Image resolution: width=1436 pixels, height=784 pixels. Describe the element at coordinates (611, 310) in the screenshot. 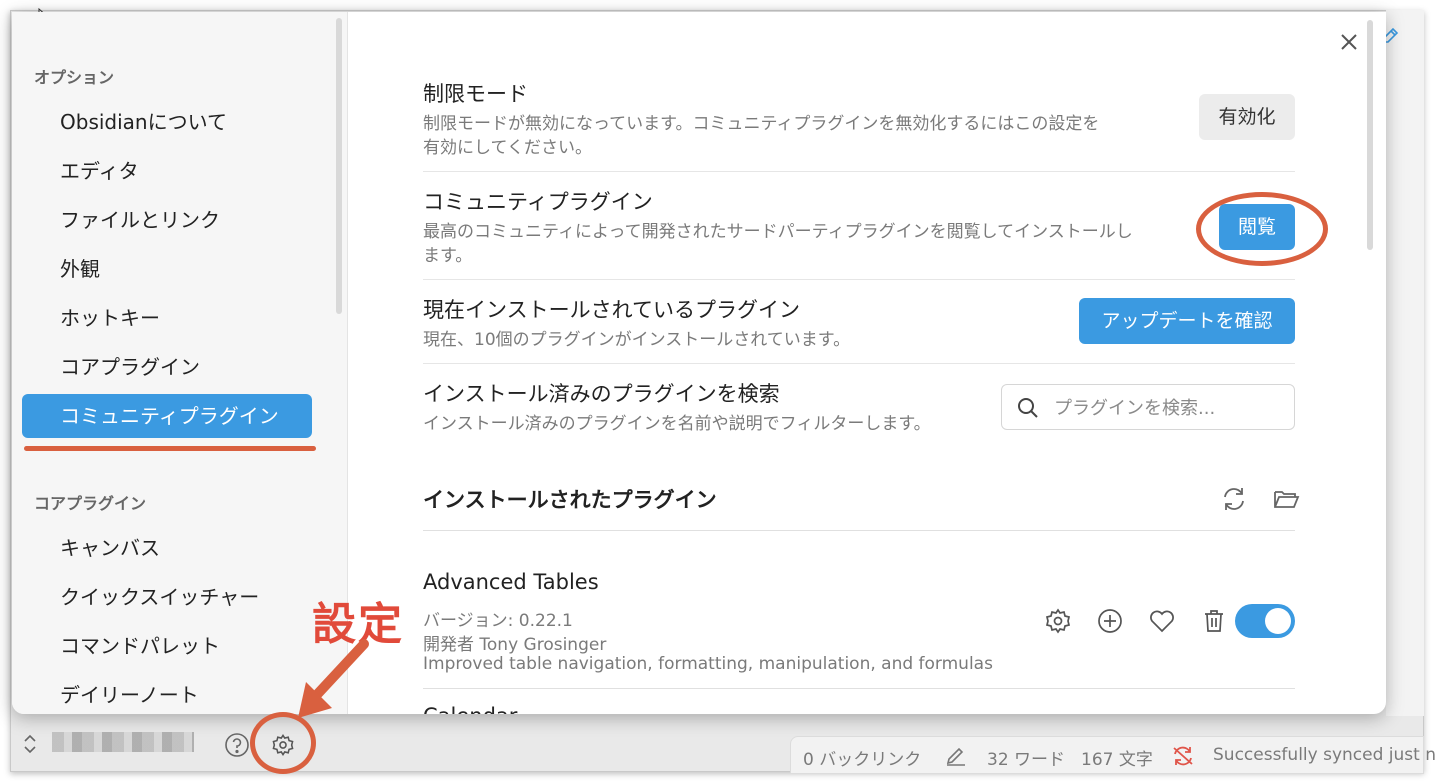

I see `setting-name: 現在インストールされているプラグイン` at that location.